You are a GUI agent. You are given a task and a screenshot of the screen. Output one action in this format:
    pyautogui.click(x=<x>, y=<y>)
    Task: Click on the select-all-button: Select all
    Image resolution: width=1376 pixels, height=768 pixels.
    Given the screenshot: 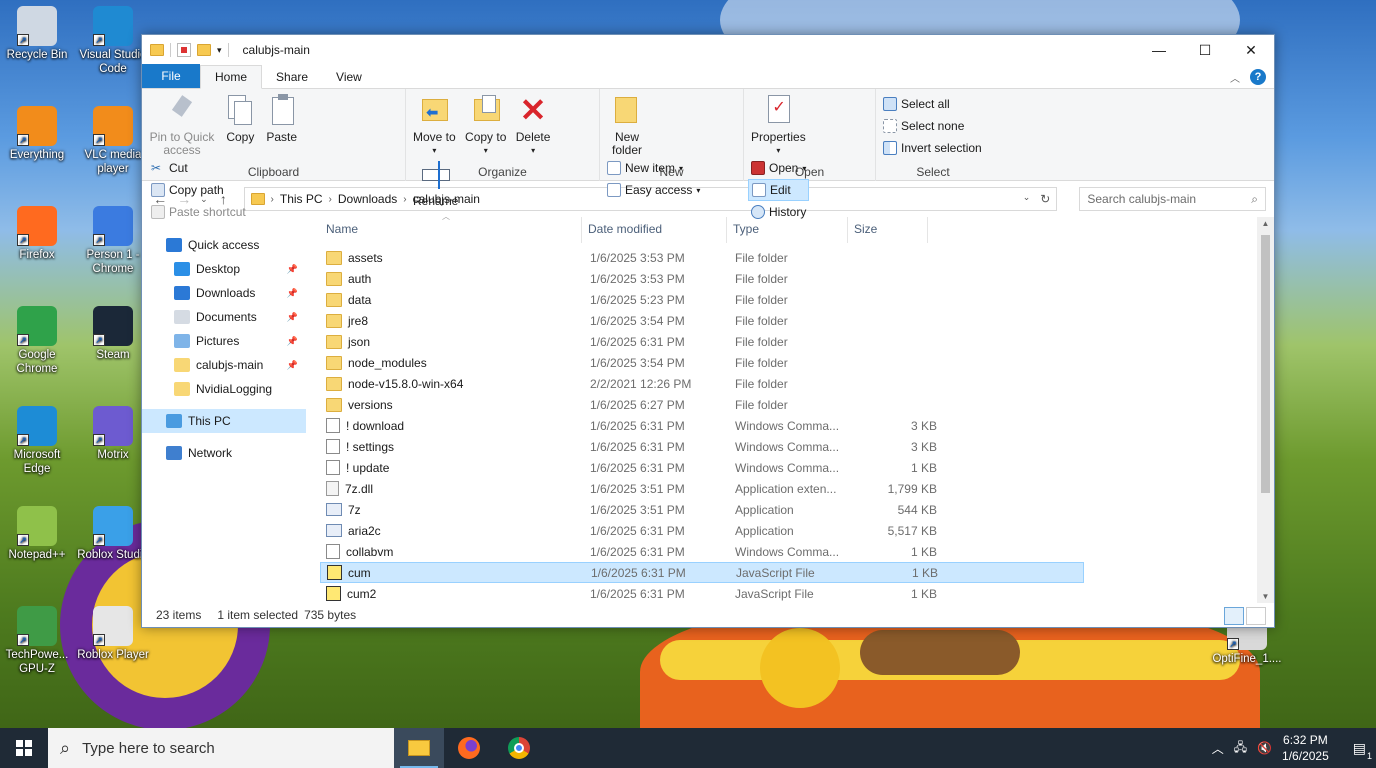 What is the action you would take?
    pyautogui.click(x=933, y=104)
    